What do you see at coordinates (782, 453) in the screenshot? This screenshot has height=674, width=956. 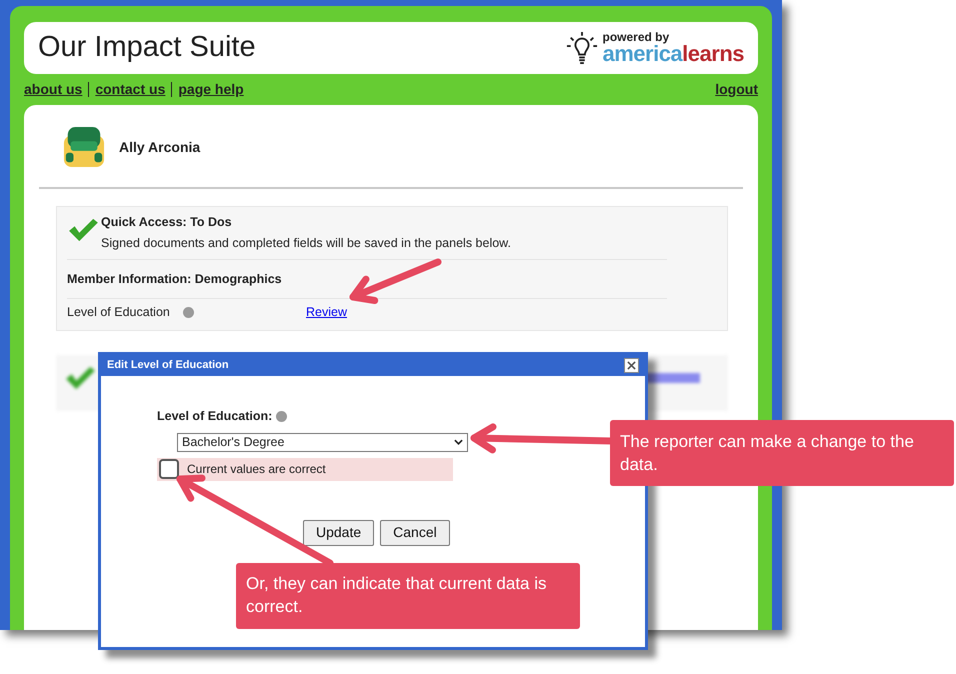 I see `callout: The reporter can make a change to the data.` at bounding box center [782, 453].